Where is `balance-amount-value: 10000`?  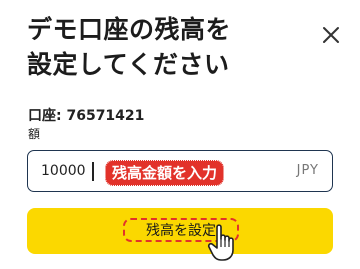 balance-amount-value: 10000 is located at coordinates (63, 171).